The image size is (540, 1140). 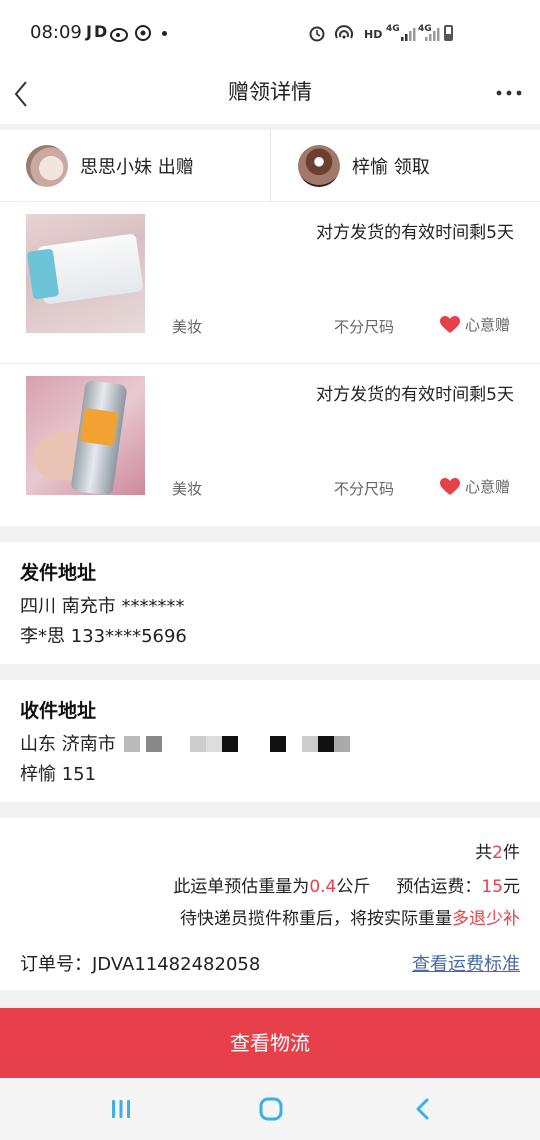 I want to click on weight-prefix: 此运单预估重量为, so click(x=241, y=887).